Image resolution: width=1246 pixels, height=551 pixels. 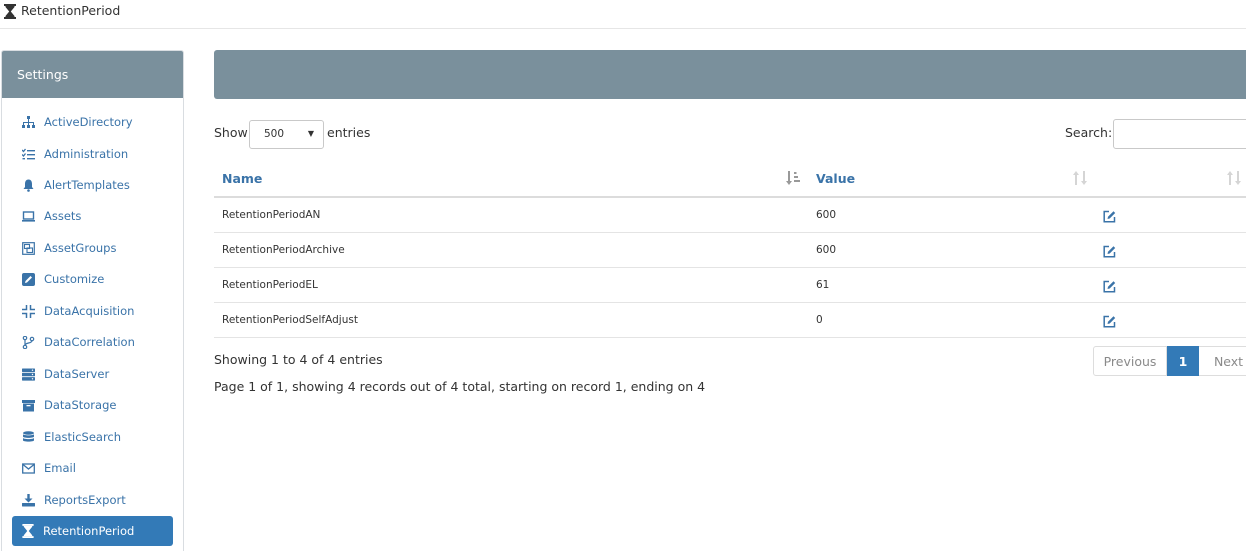 I want to click on sidebar-item-activedirectory: ActiveDirectory, so click(x=92, y=122).